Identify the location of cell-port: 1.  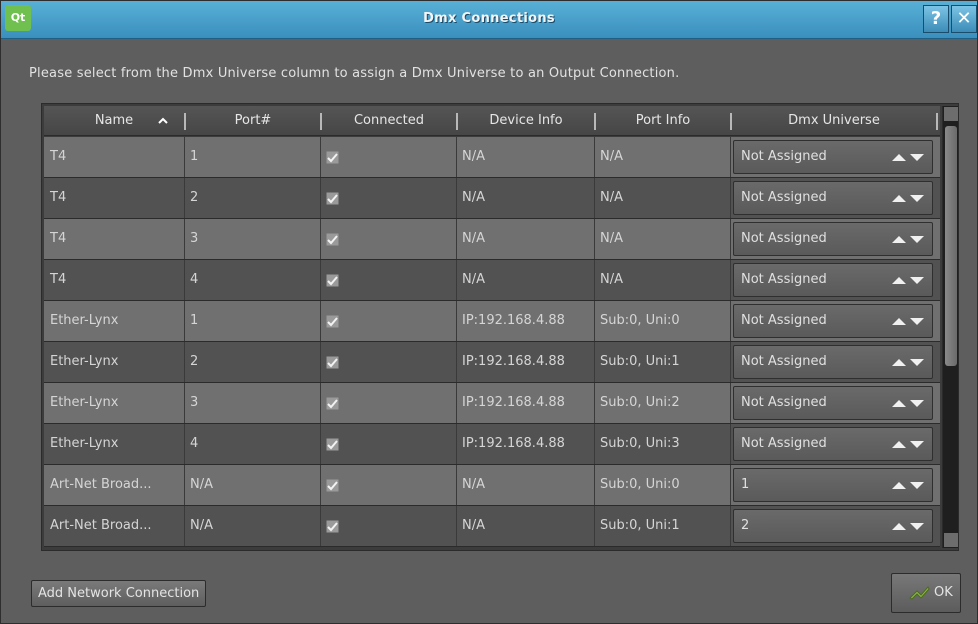
(194, 320).